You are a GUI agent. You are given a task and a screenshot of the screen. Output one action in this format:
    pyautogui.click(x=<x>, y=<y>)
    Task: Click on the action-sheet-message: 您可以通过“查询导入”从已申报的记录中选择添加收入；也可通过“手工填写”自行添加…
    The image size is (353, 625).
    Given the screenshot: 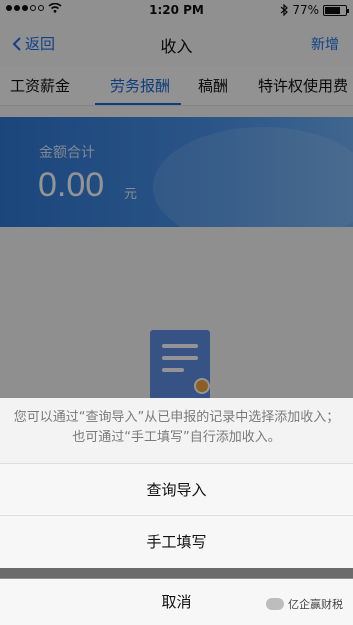 What is the action you would take?
    pyautogui.click(x=176, y=431)
    